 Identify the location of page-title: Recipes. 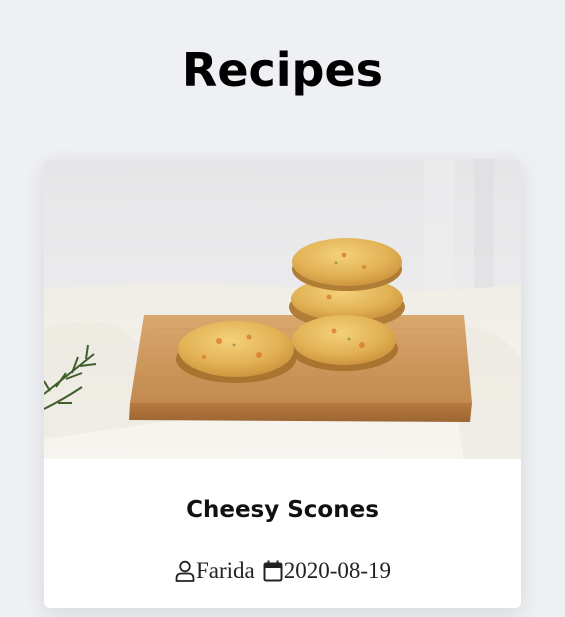
(282, 70).